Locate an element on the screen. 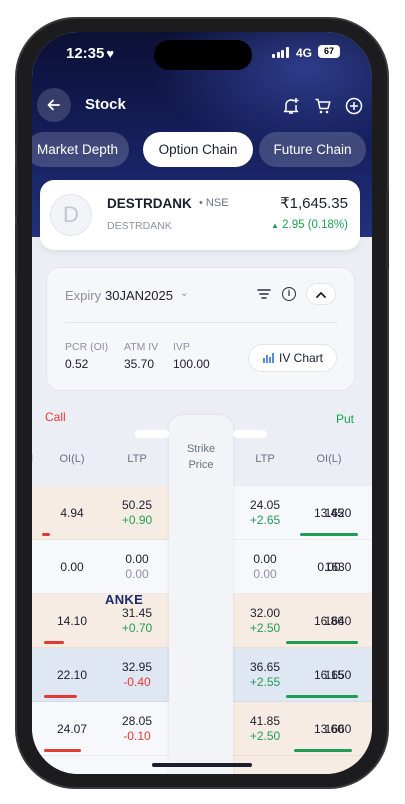 Image resolution: width=405 pixels, height=804 pixels. metric-atm-iv: ATM IV 35.70 is located at coordinates (141, 356).